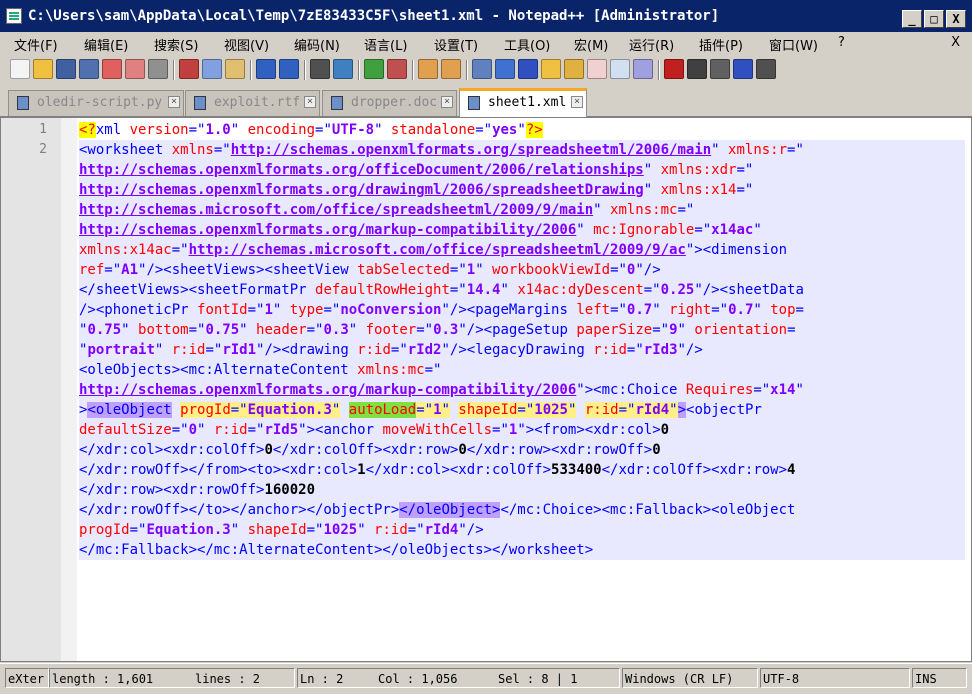 The height and width of the screenshot is (694, 972). I want to click on tab-sheet1: sheet1.xml ×, so click(523, 102).